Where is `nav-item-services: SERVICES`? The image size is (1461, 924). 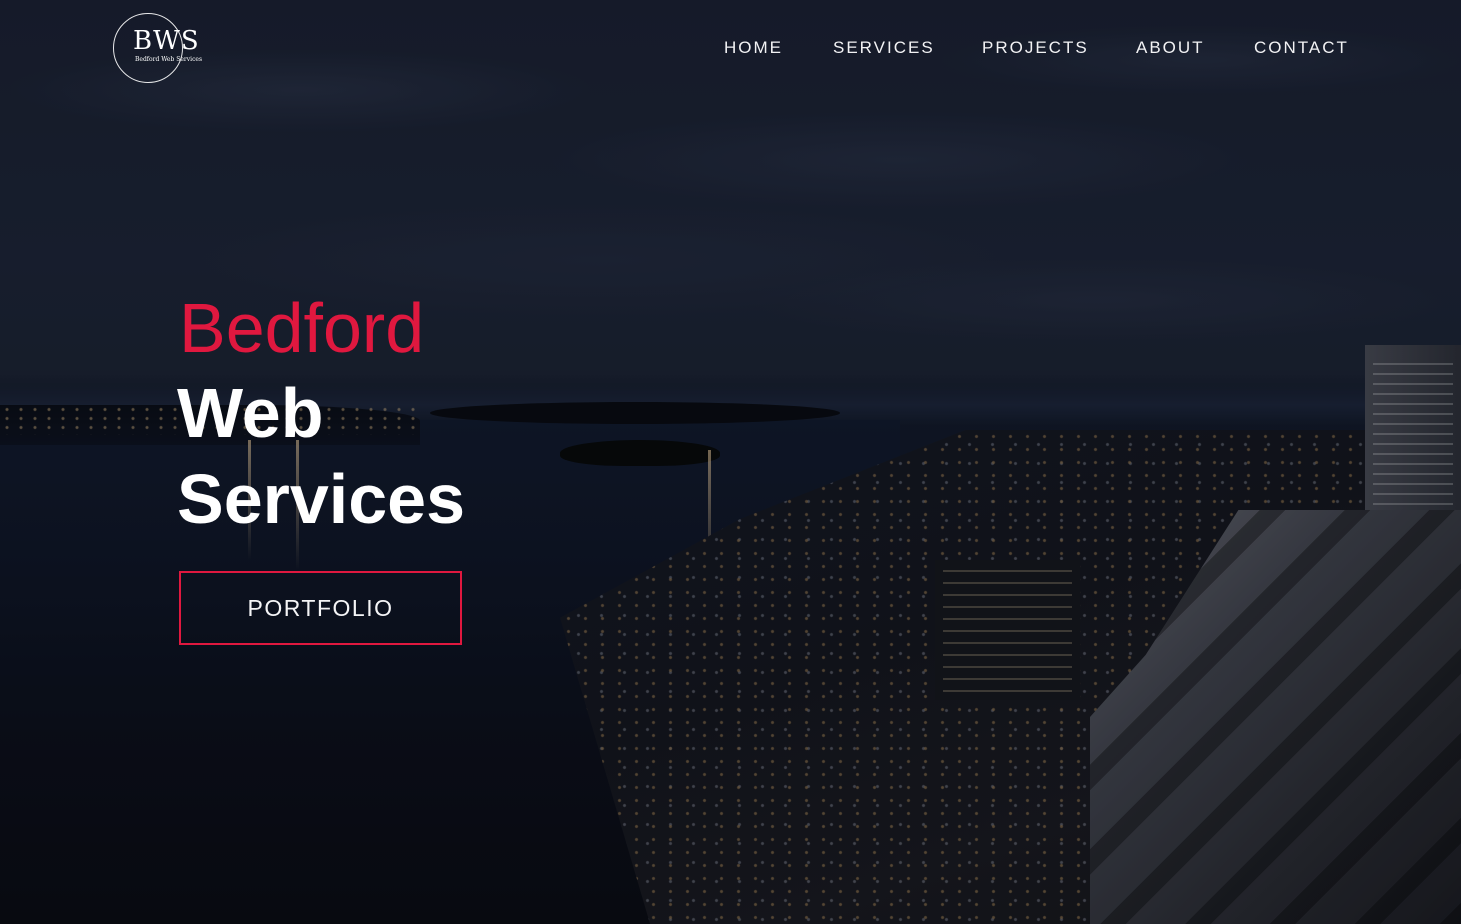
nav-item-services: SERVICES is located at coordinates (884, 48).